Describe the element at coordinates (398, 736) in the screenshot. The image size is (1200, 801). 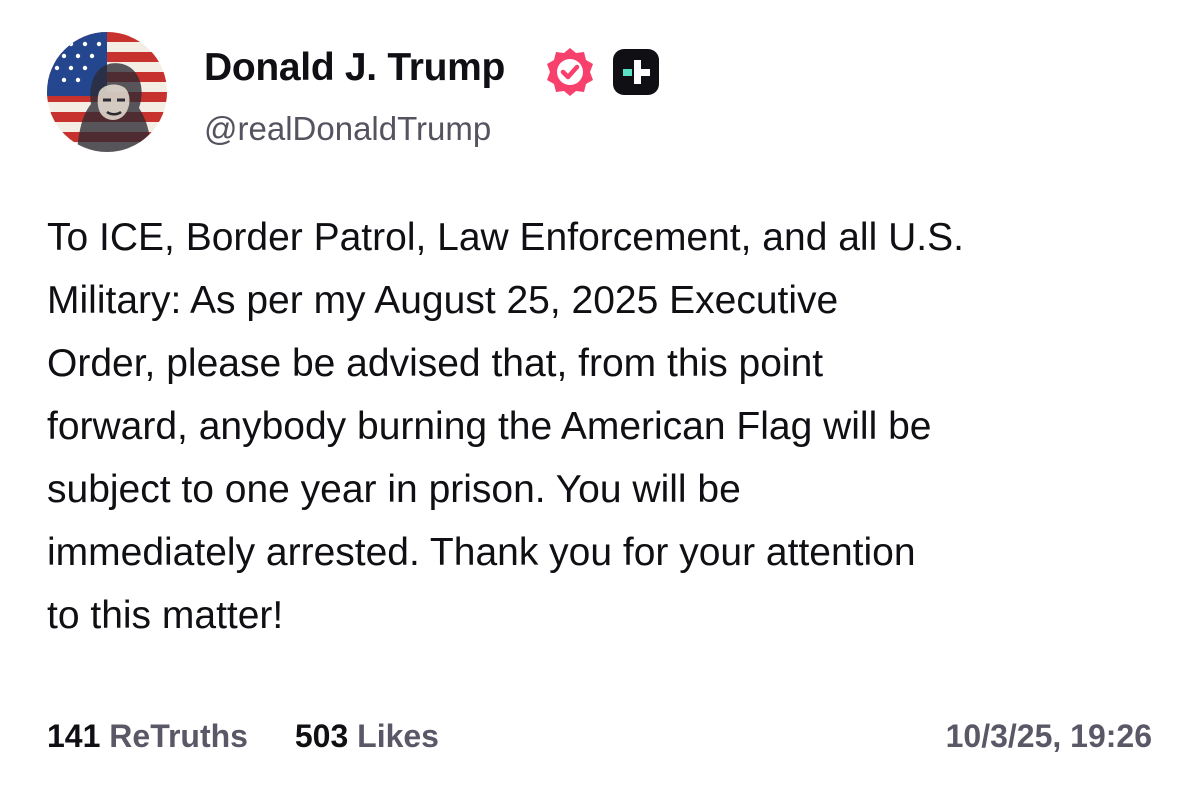
I see `likes-label: Likes` at that location.